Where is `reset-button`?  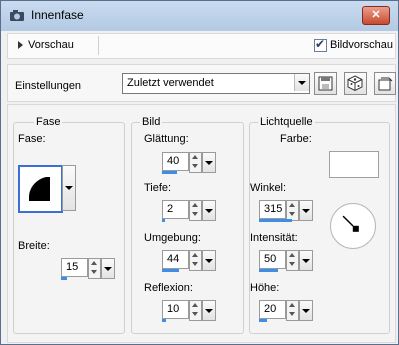
reset-button is located at coordinates (385, 83).